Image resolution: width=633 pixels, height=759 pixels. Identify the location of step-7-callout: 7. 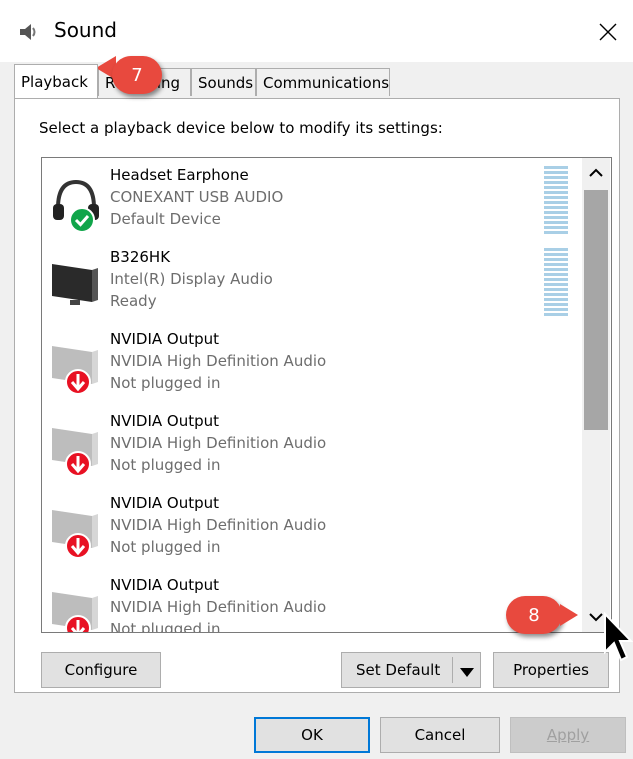
(137, 75).